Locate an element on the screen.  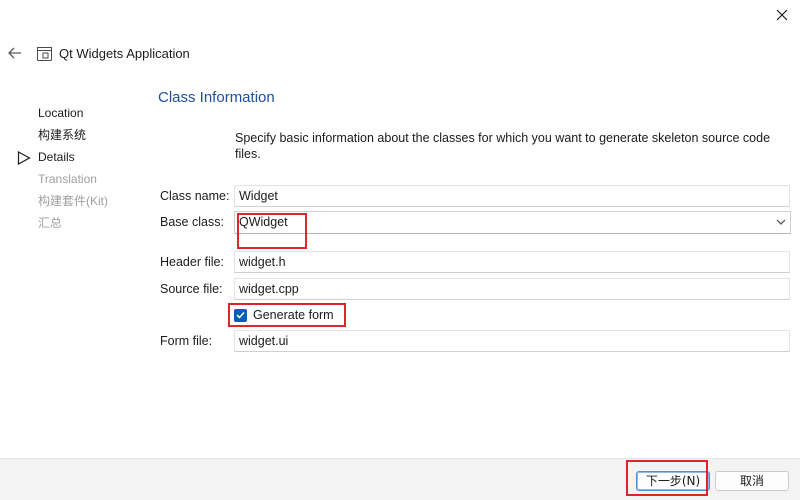
close-icon is located at coordinates (782, 15).